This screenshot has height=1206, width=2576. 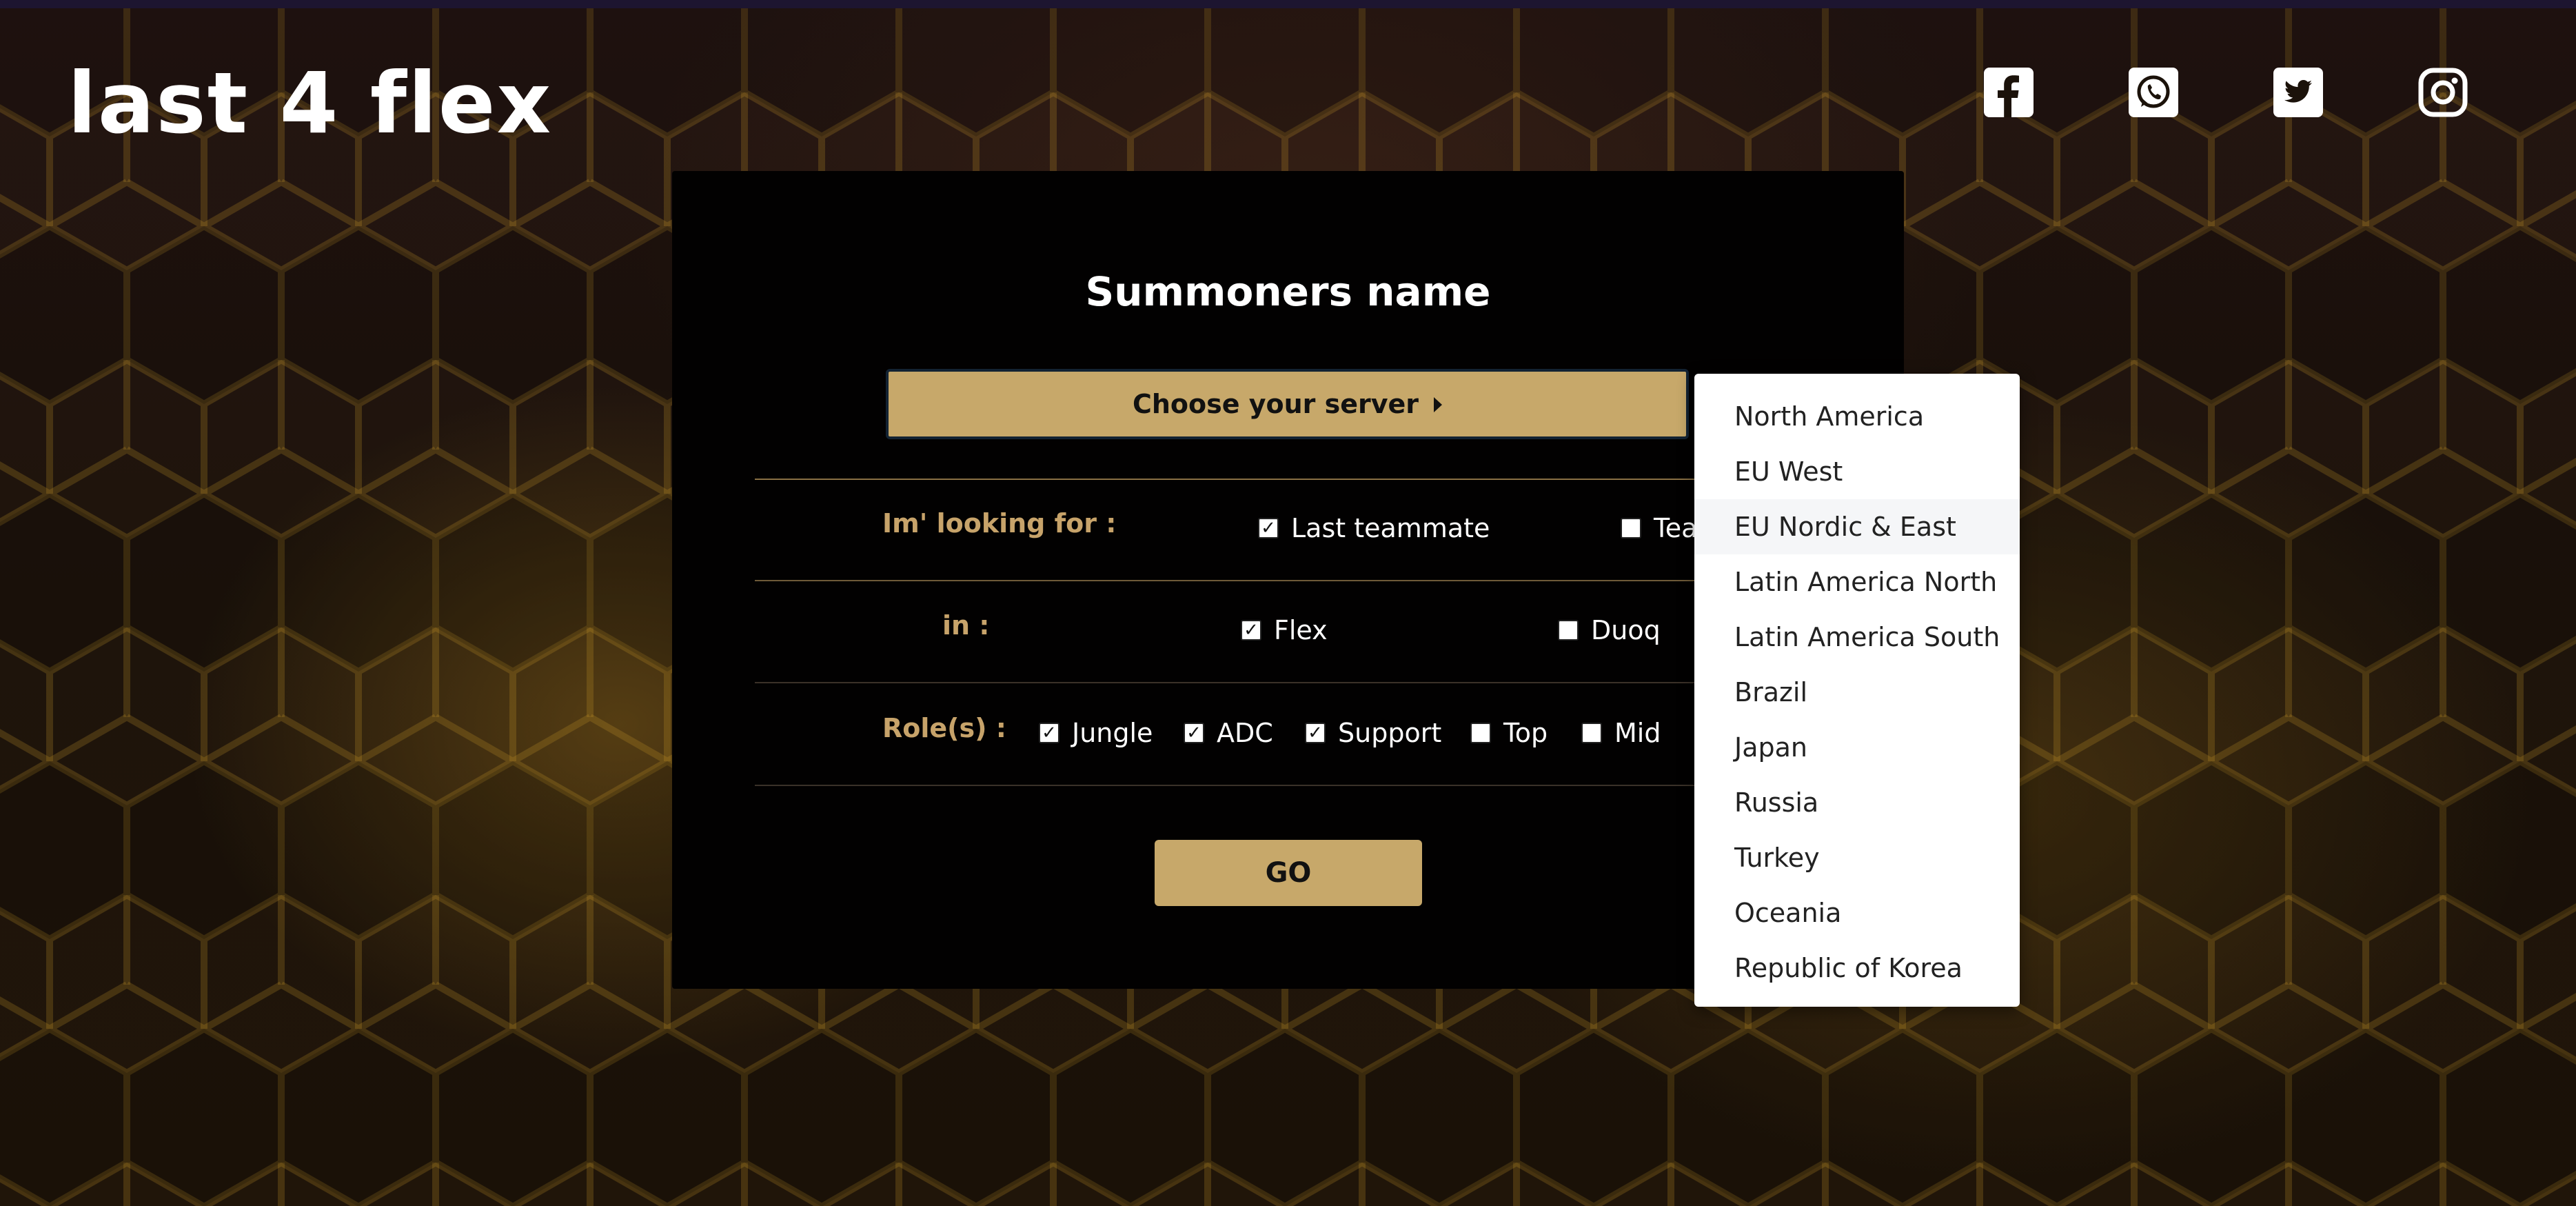 I want to click on jungle-label: Jungle, so click(x=1112, y=733).